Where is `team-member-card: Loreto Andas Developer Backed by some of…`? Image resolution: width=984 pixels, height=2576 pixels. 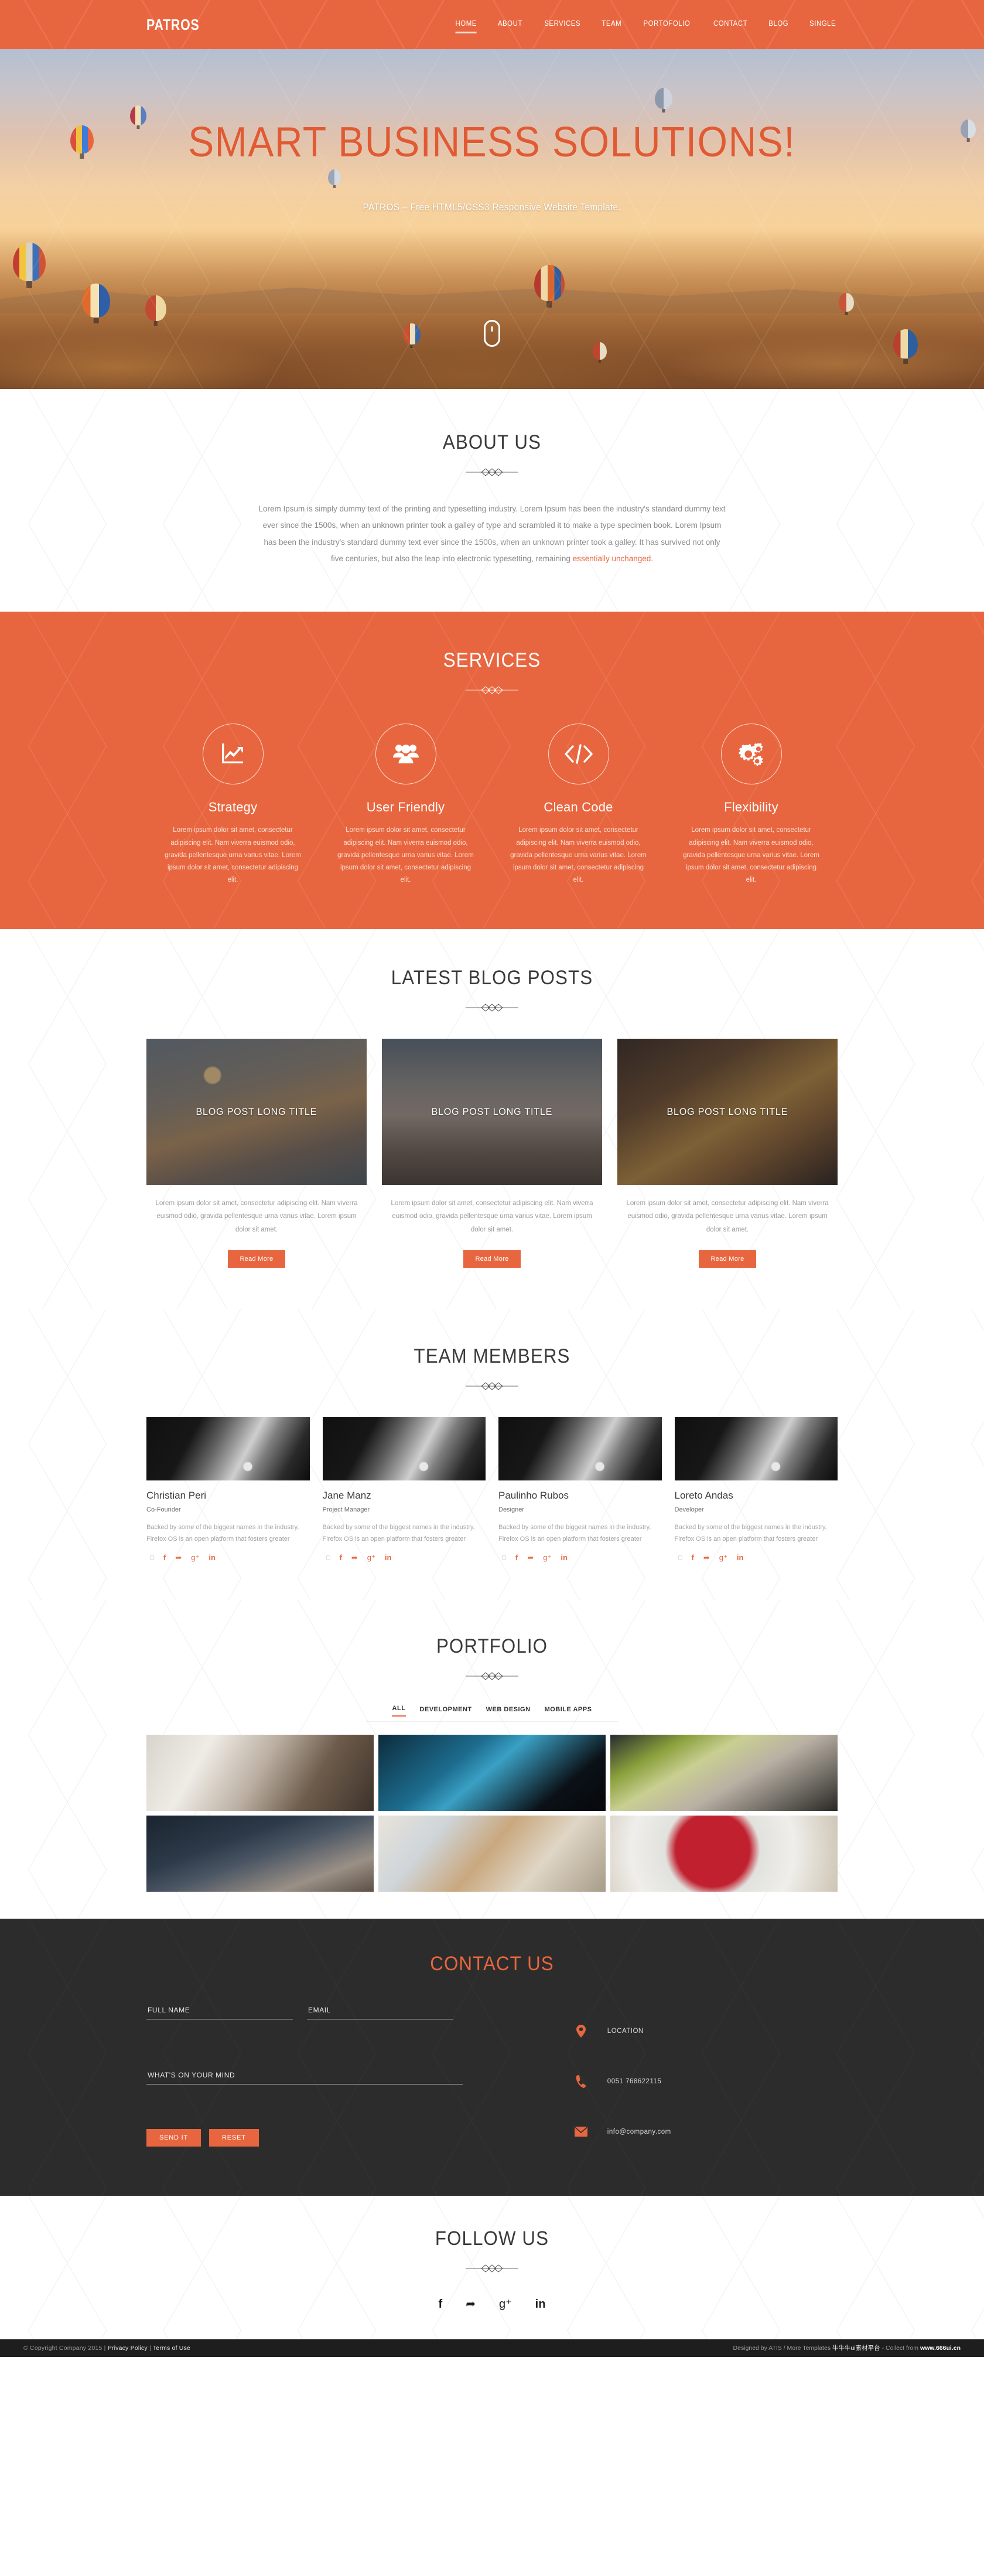
team-member-card: Loreto Andas Developer Backed by some of… is located at coordinates (756, 1489).